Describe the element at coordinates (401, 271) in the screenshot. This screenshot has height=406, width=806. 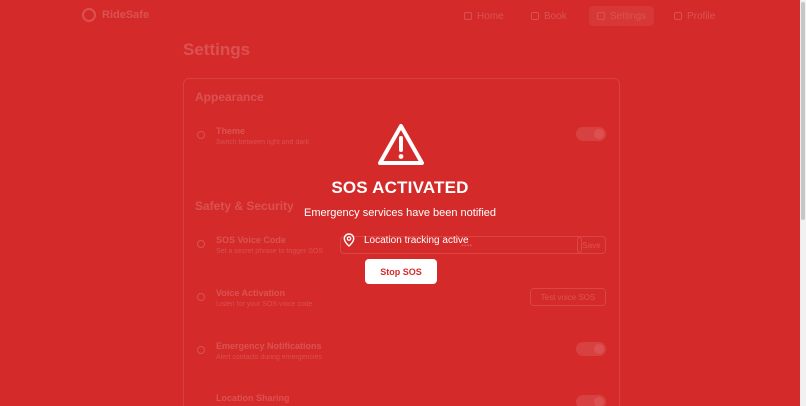
I see `stop-sos-button: Stop SOS` at that location.